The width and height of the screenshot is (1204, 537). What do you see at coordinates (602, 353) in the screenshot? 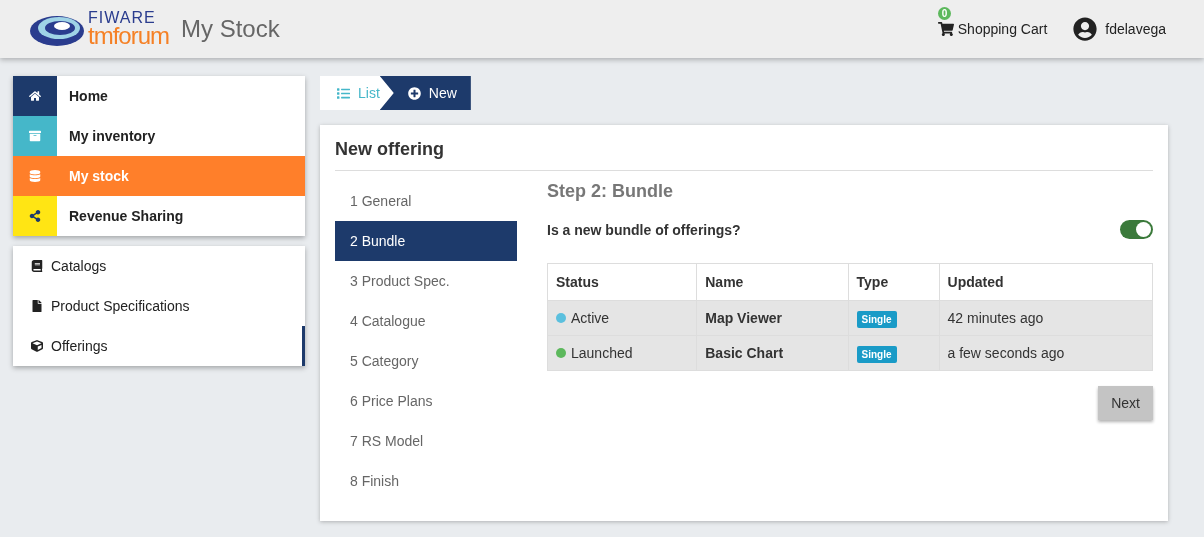
I see `status-text: Launched` at bounding box center [602, 353].